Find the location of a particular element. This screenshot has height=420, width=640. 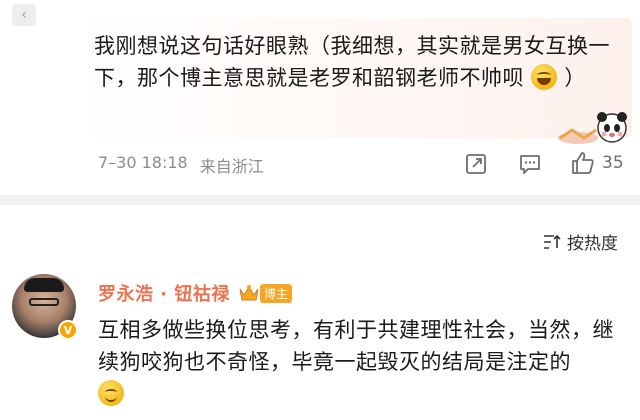

comment-meta: 7–30 18:18 来自浙江 is located at coordinates (181, 165).